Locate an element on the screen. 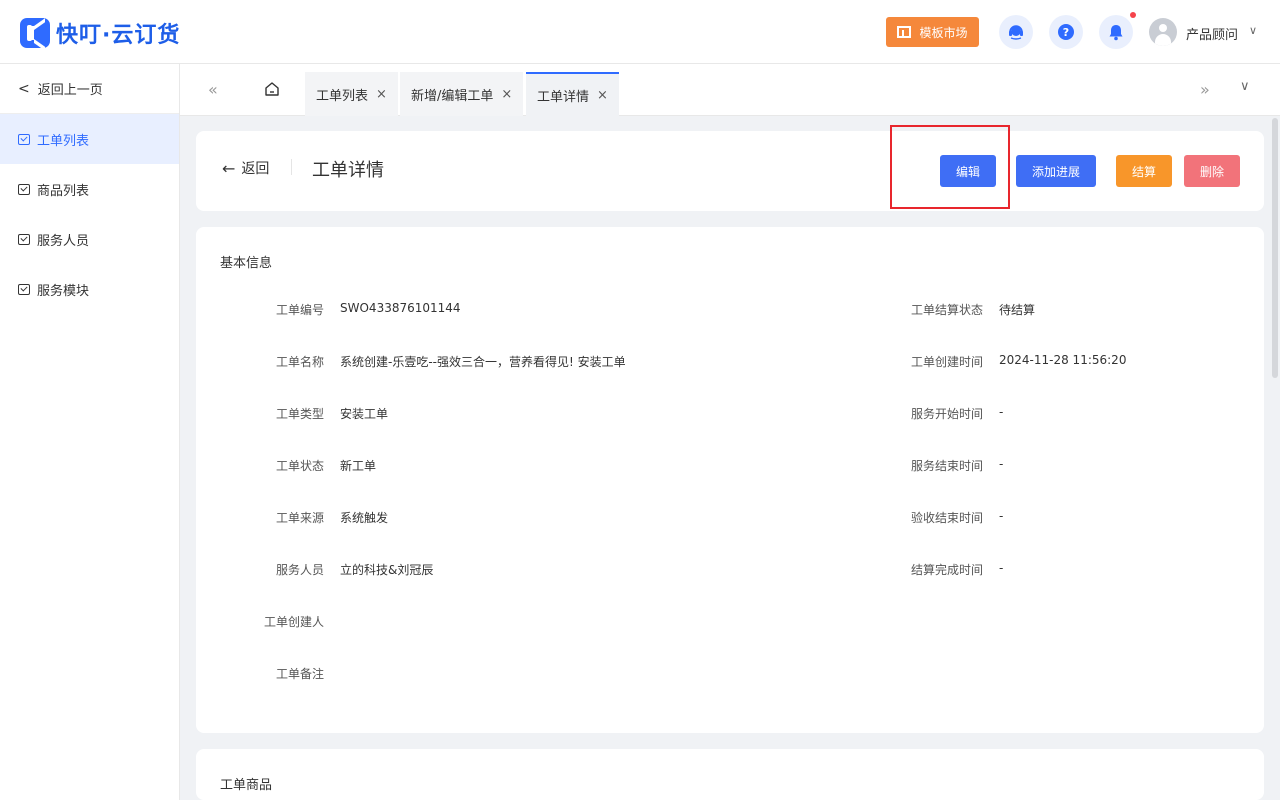  headset-icon is located at coordinates (1016, 32).